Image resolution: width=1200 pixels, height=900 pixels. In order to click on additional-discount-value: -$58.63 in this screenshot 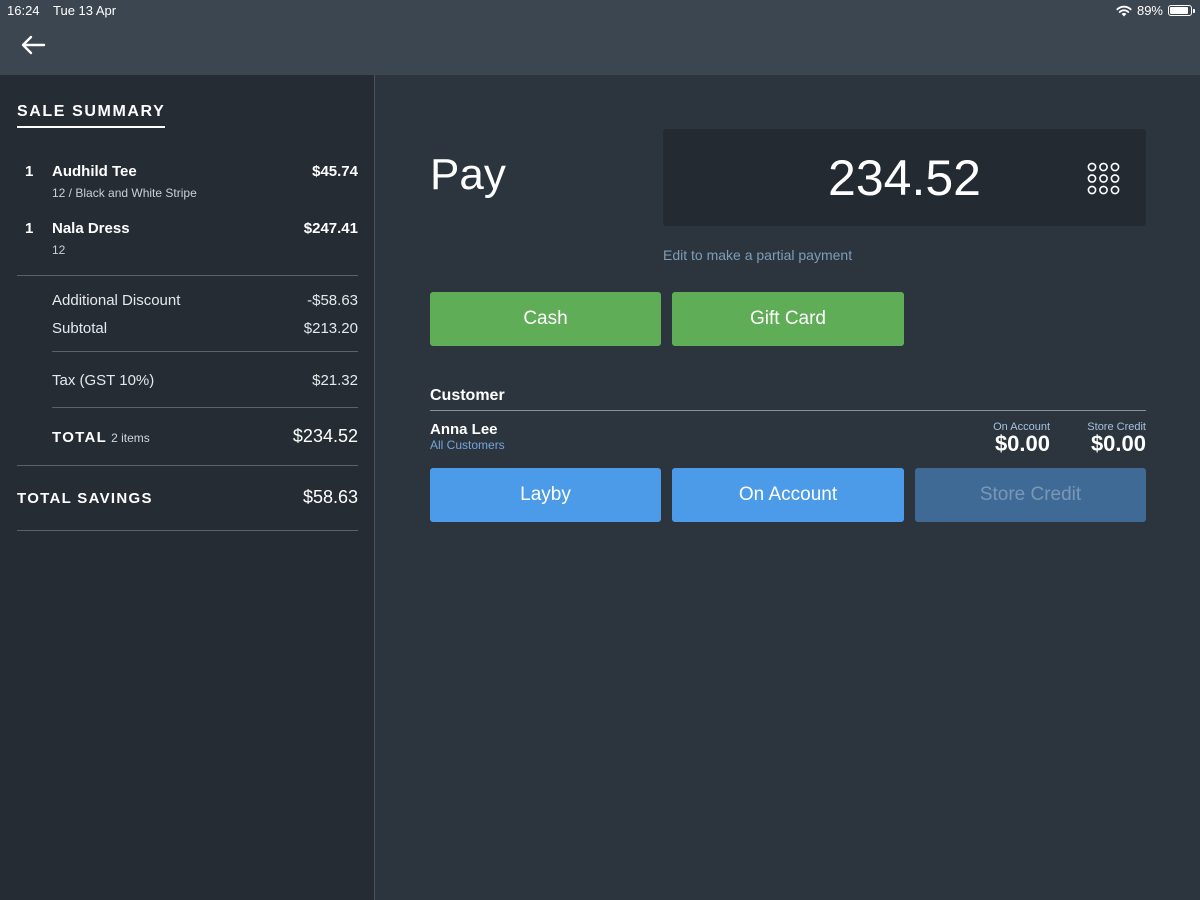, I will do `click(332, 300)`.